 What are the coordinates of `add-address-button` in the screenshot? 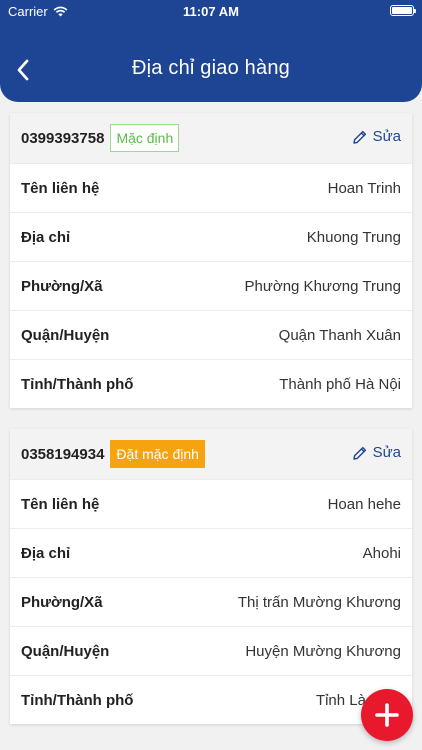 It's located at (387, 715).